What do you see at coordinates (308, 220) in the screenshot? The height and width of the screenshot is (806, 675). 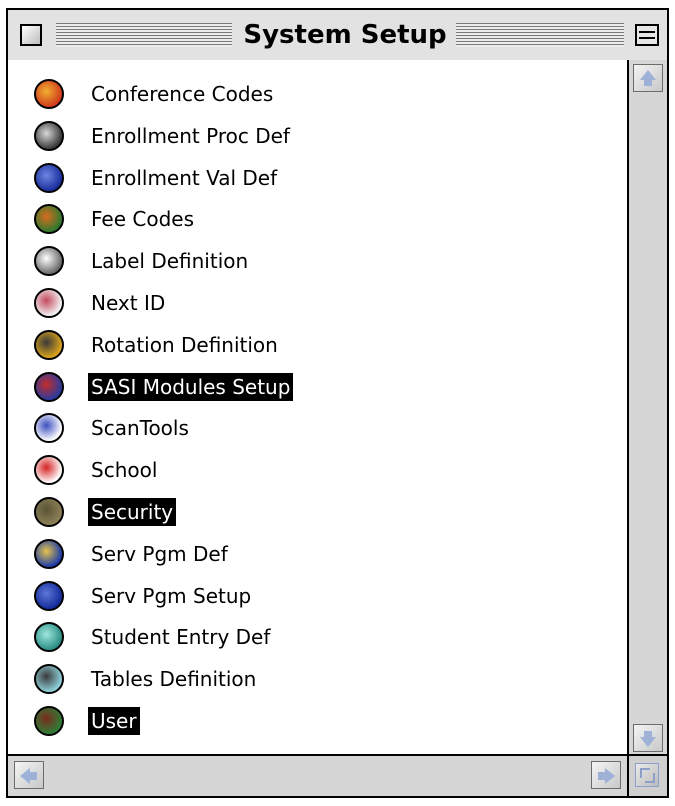 I see `list-item: Fee Codes` at bounding box center [308, 220].